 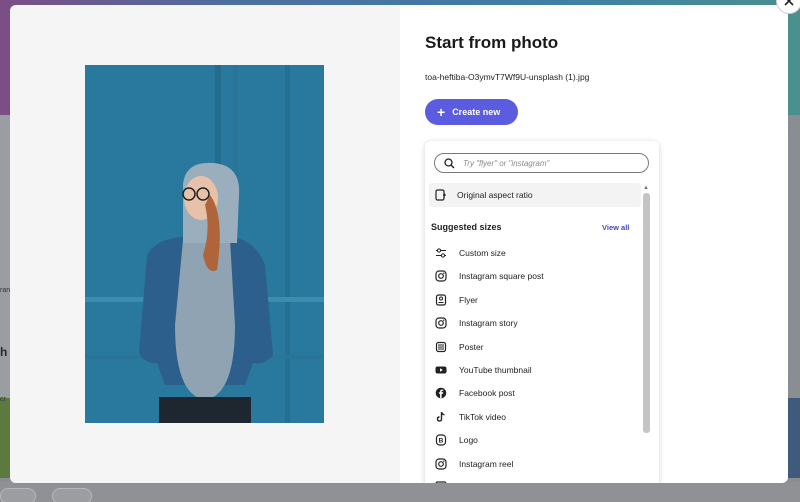 What do you see at coordinates (466, 227) in the screenshot?
I see `suggested-sizes-heading: Suggested sizes` at bounding box center [466, 227].